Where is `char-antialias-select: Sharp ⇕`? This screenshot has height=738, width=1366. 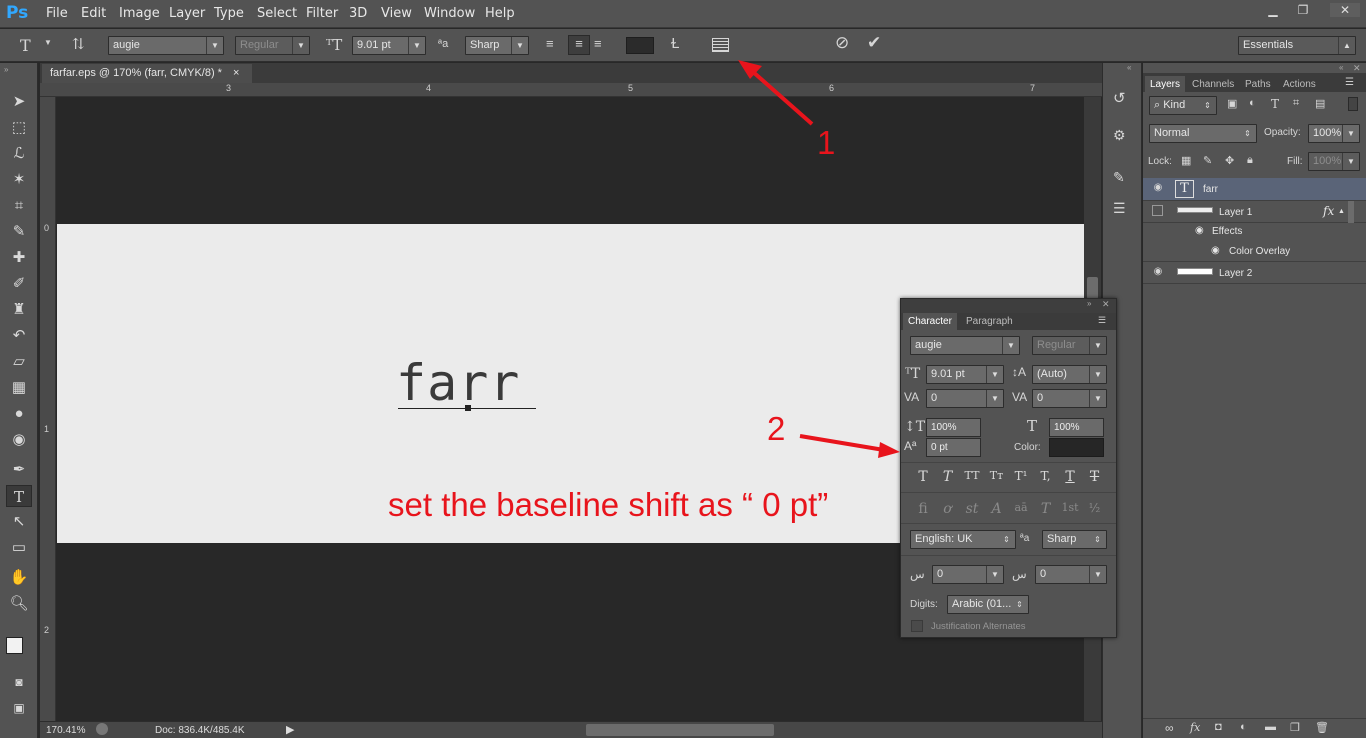
char-antialias-select: Sharp ⇕ is located at coordinates (1074, 539).